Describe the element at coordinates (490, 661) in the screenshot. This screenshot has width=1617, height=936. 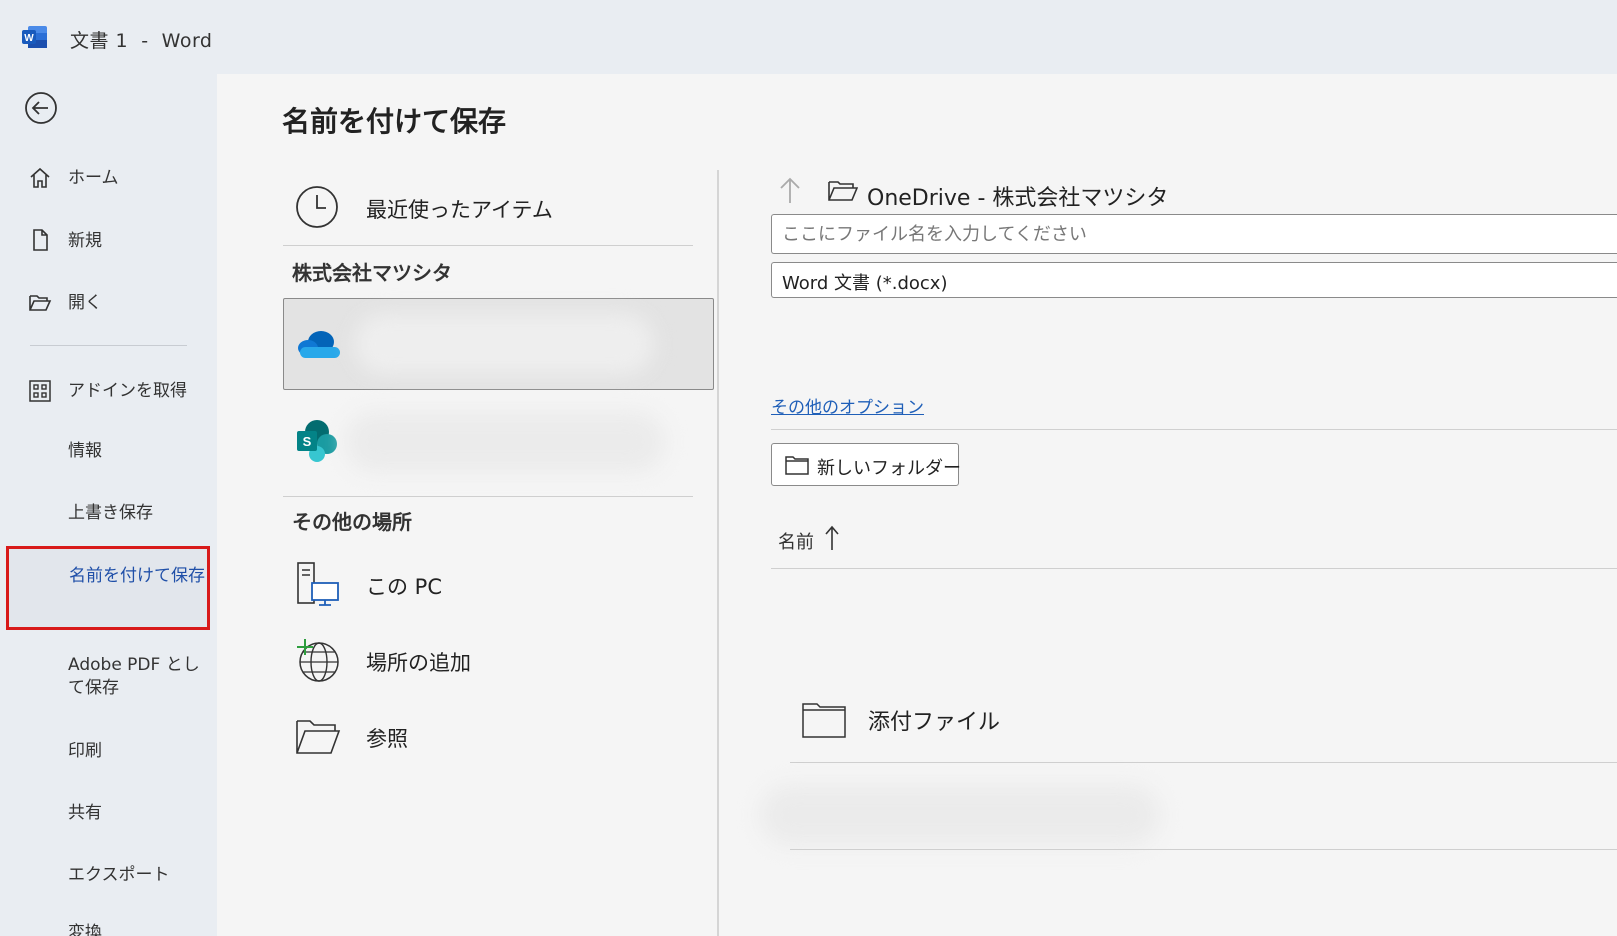
I see `location-add-place: 場所の追加` at that location.